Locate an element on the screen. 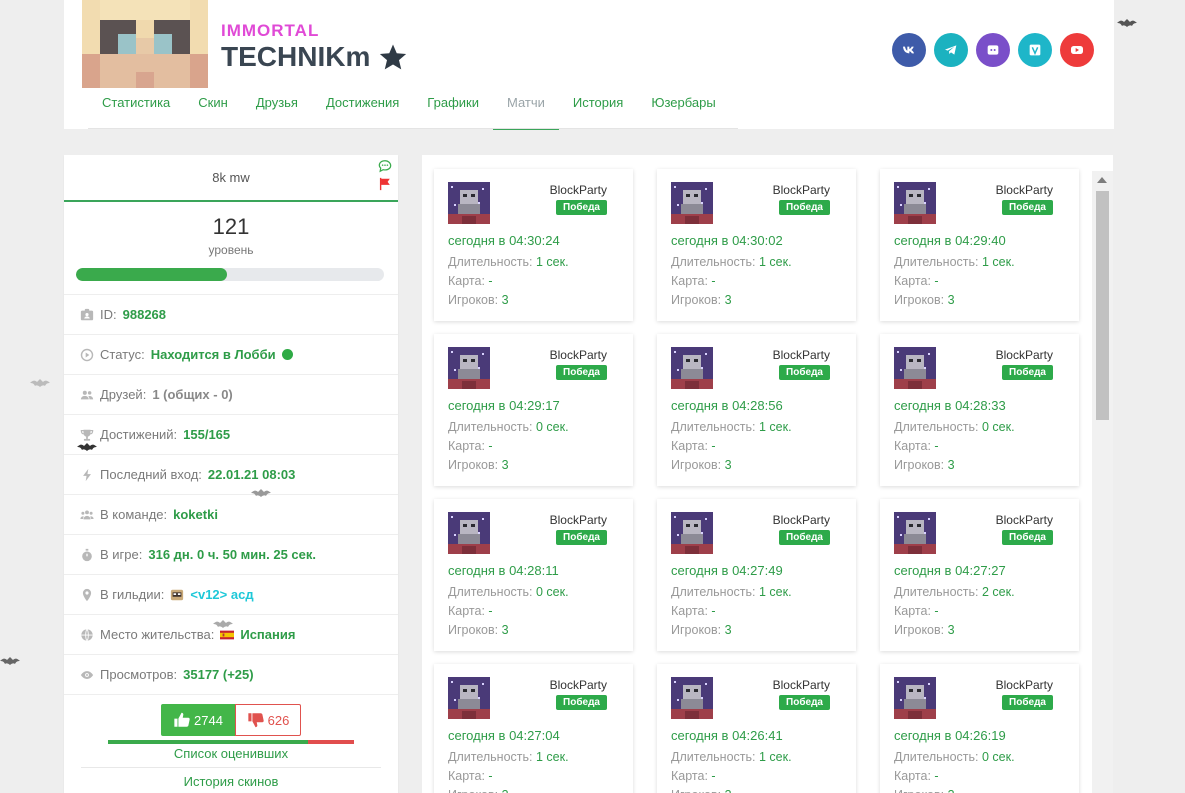 Image resolution: width=1185 pixels, height=793 pixels. like-button: 2744 is located at coordinates (198, 720).